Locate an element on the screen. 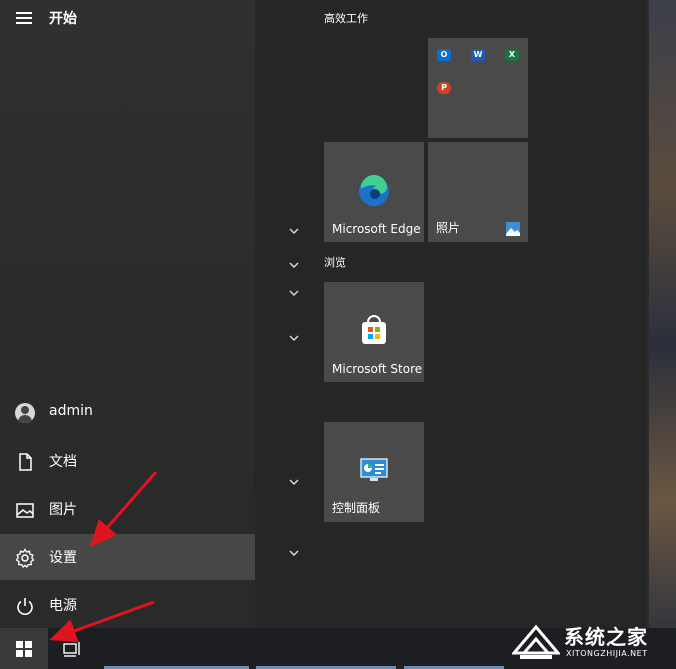  watermark: 系统之家 XITONGZHIJIA.NET is located at coordinates (592, 643).